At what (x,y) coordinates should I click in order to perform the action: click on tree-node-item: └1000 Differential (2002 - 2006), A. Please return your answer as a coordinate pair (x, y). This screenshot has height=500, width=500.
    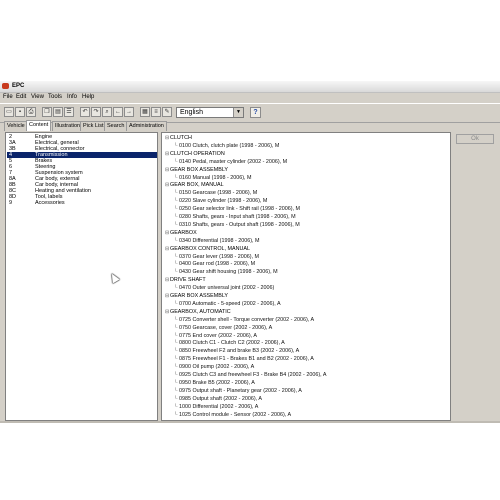
    Looking at the image, I should click on (216, 407).